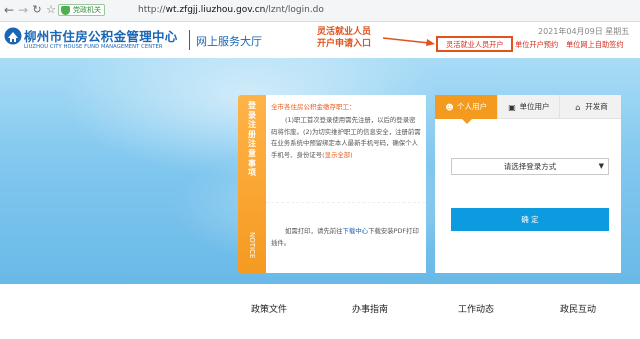 The height and width of the screenshot is (339, 640). I want to click on nav-policy-documents: 政策文件, so click(269, 308).